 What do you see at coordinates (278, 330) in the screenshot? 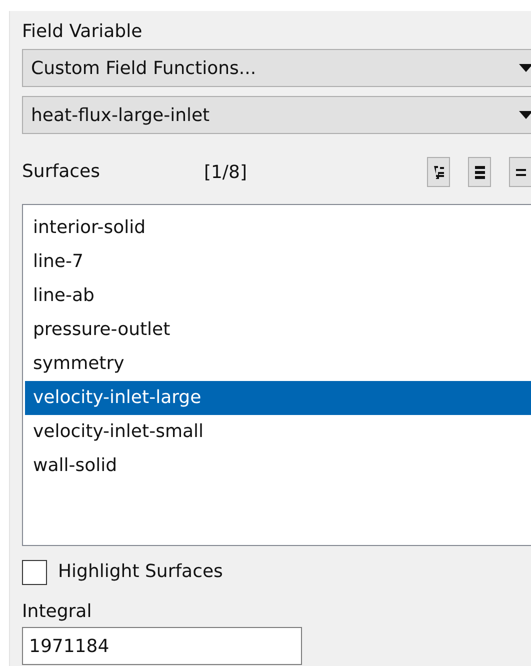
I see `surface-item: pressure-outlet` at bounding box center [278, 330].